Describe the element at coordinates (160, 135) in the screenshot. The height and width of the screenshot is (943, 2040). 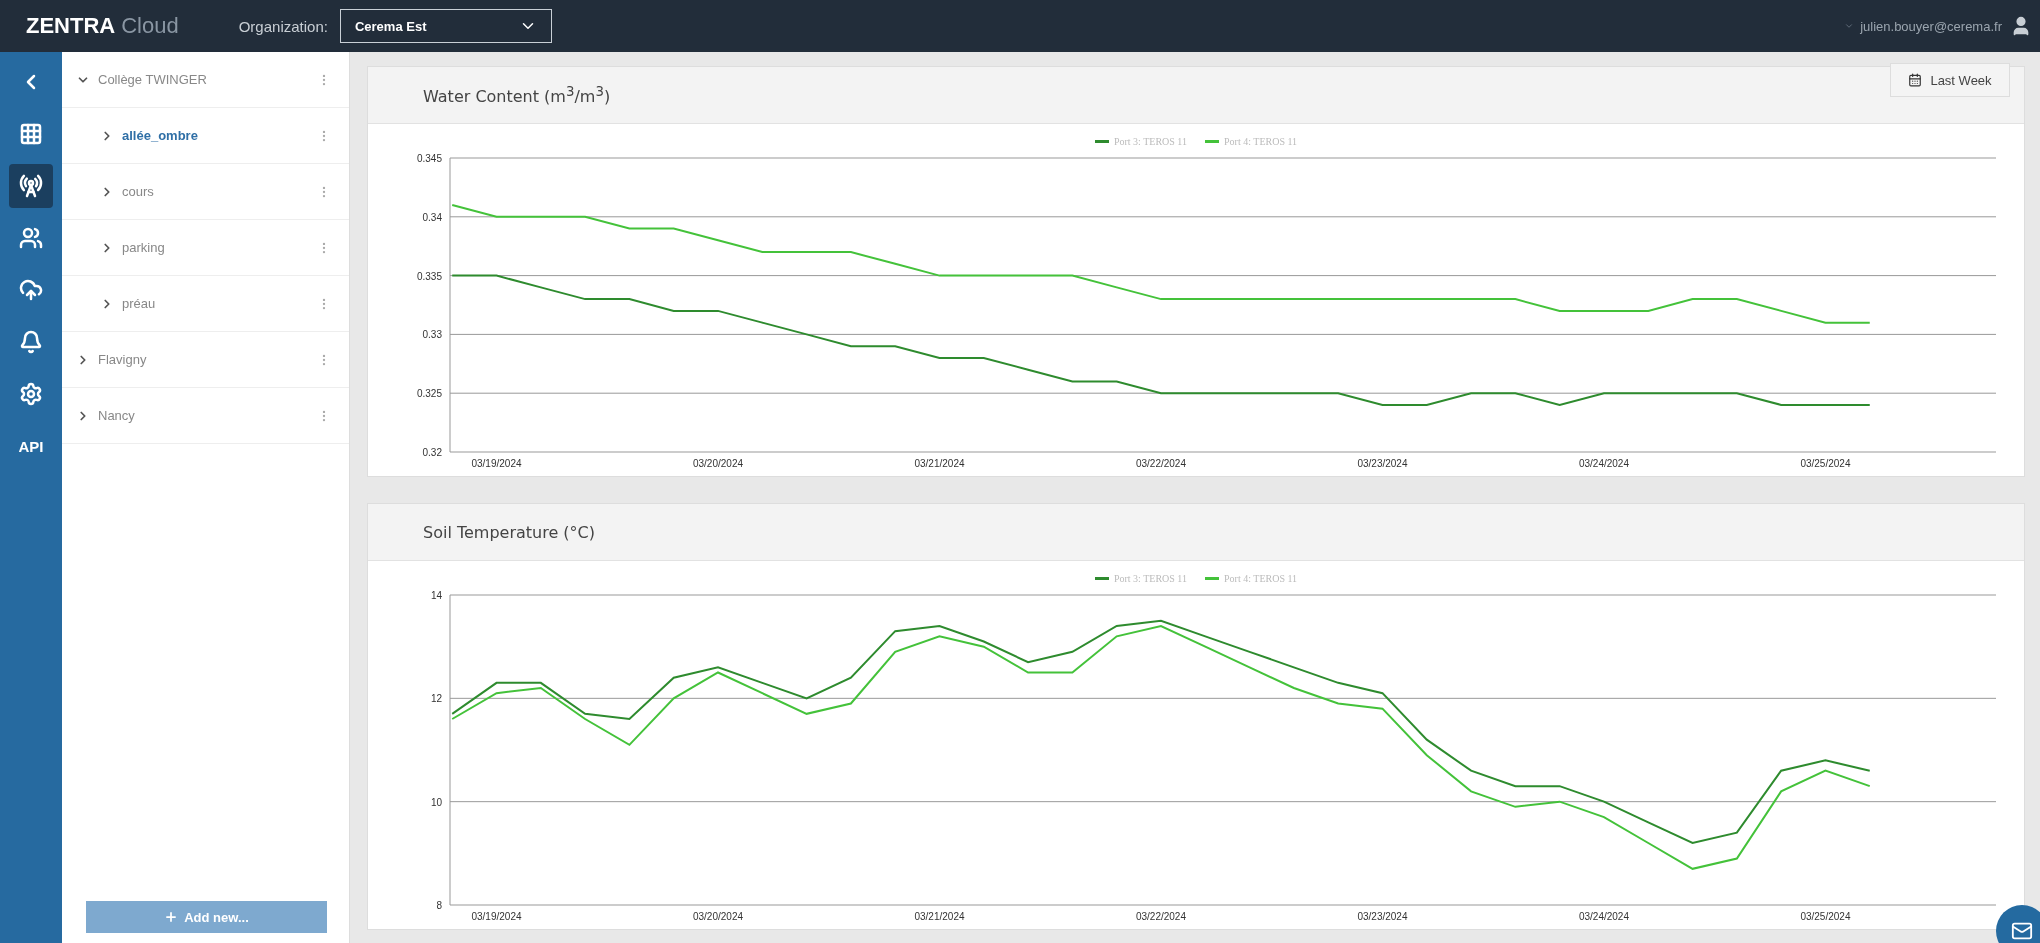
I see `tree-item-label: allée_ombre` at that location.